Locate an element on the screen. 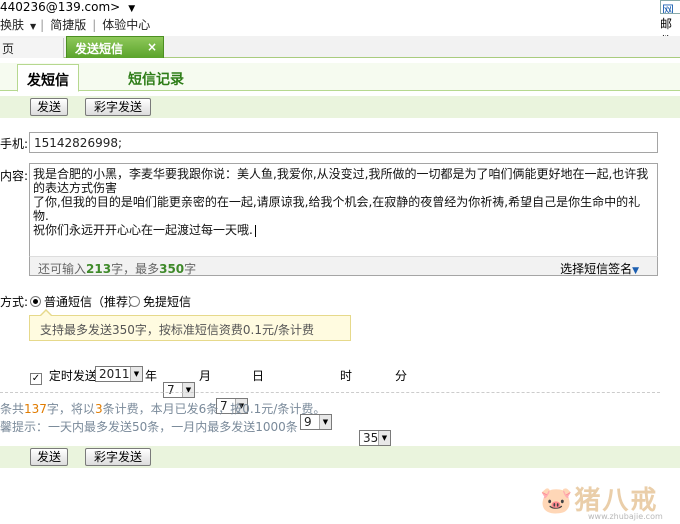 The width and height of the screenshot is (680, 524). mode-normal-option: 普通短信（推荐） is located at coordinates (85, 301).